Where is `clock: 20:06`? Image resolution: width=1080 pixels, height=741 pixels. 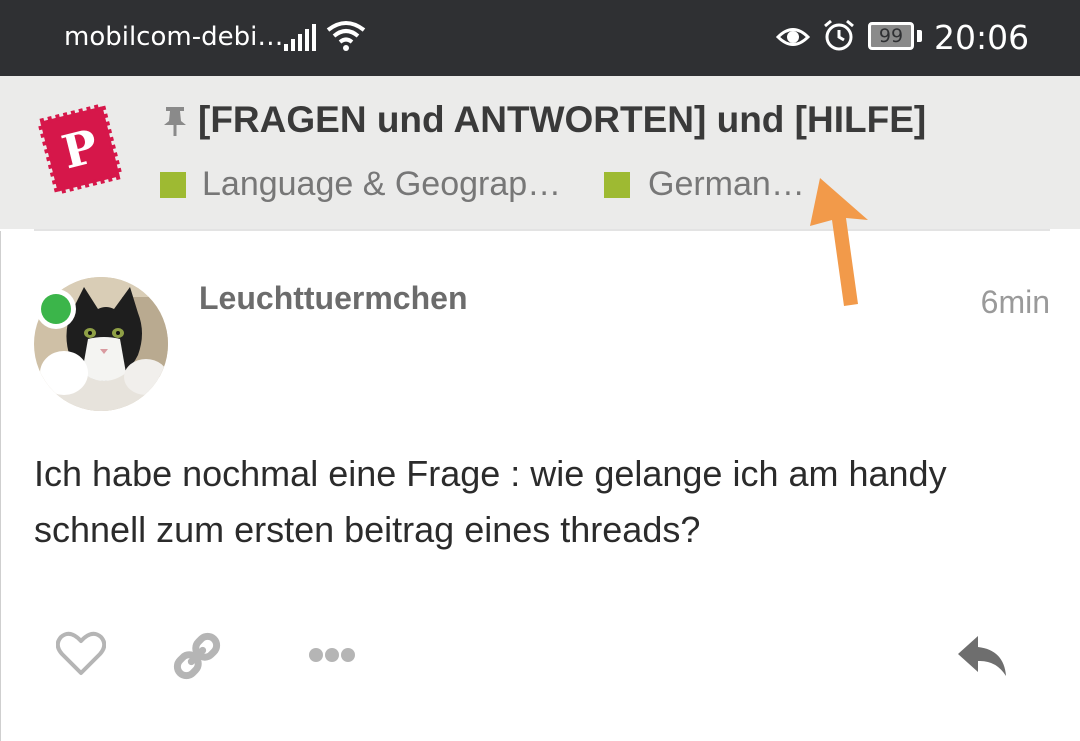 clock: 20:06 is located at coordinates (982, 37).